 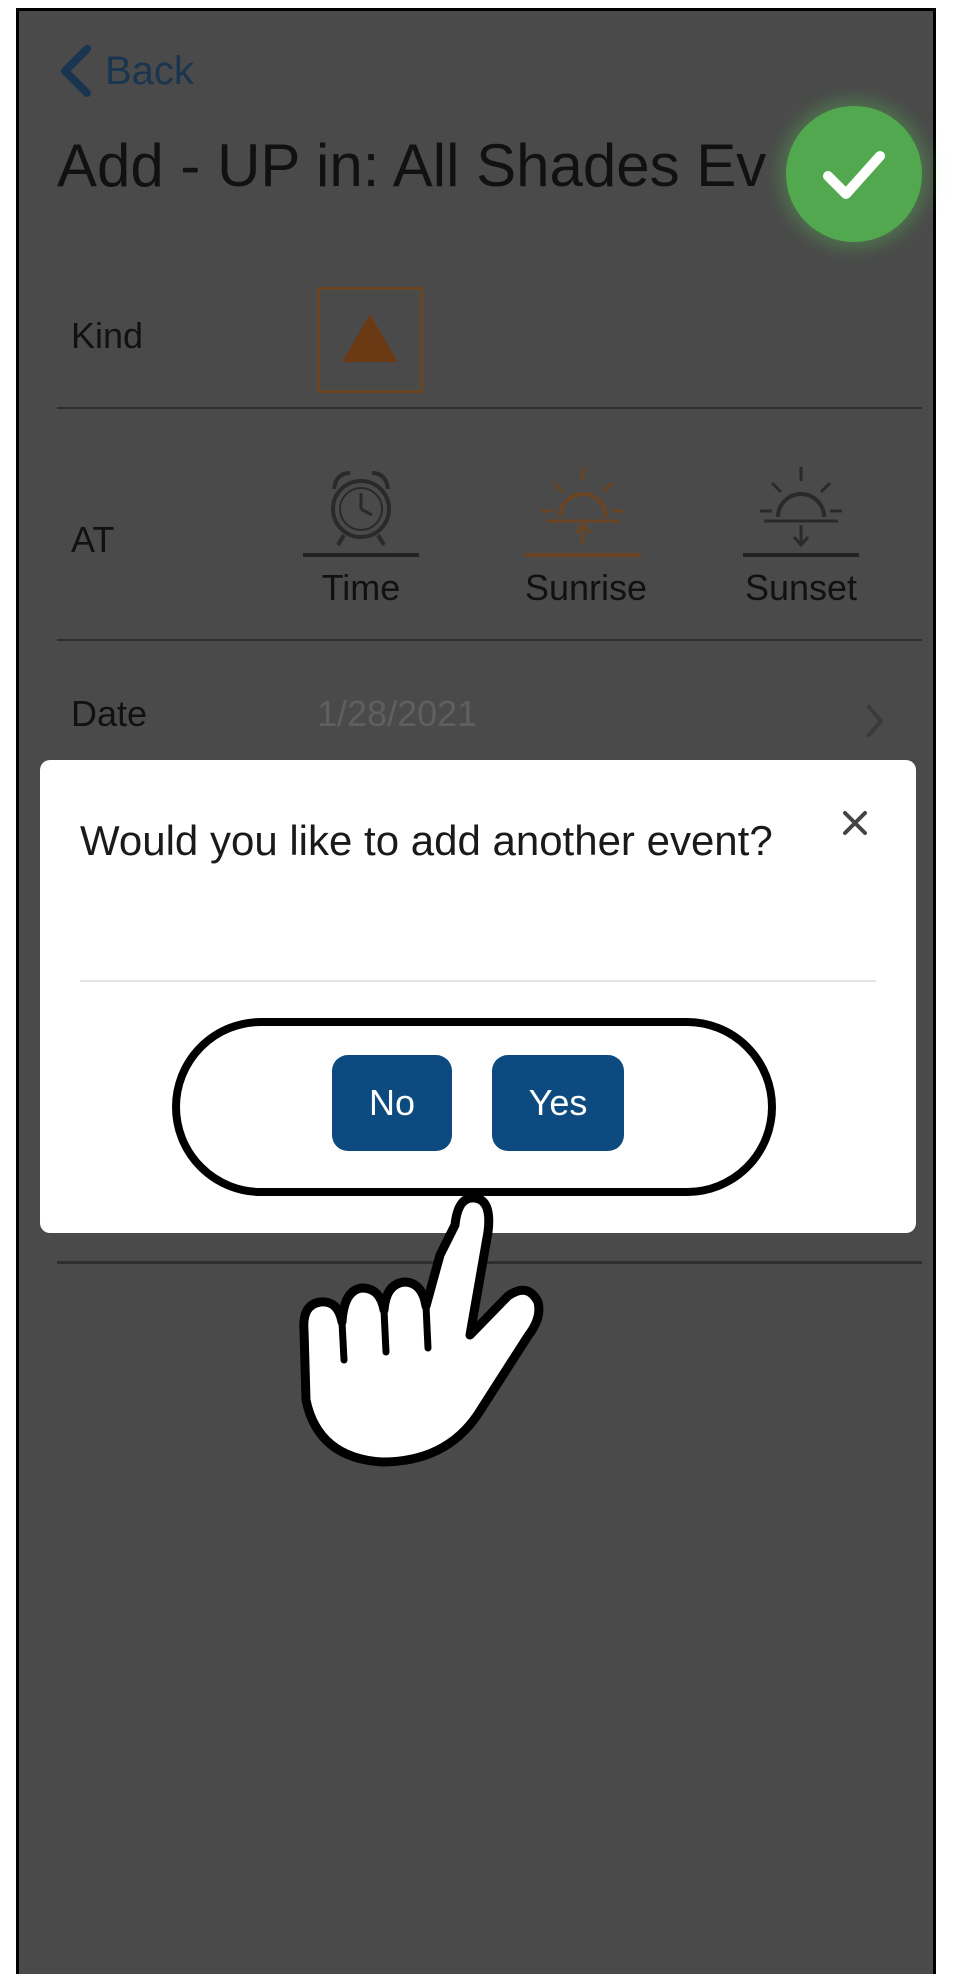 I want to click on chevron-left-icon, so click(x=76, y=71).